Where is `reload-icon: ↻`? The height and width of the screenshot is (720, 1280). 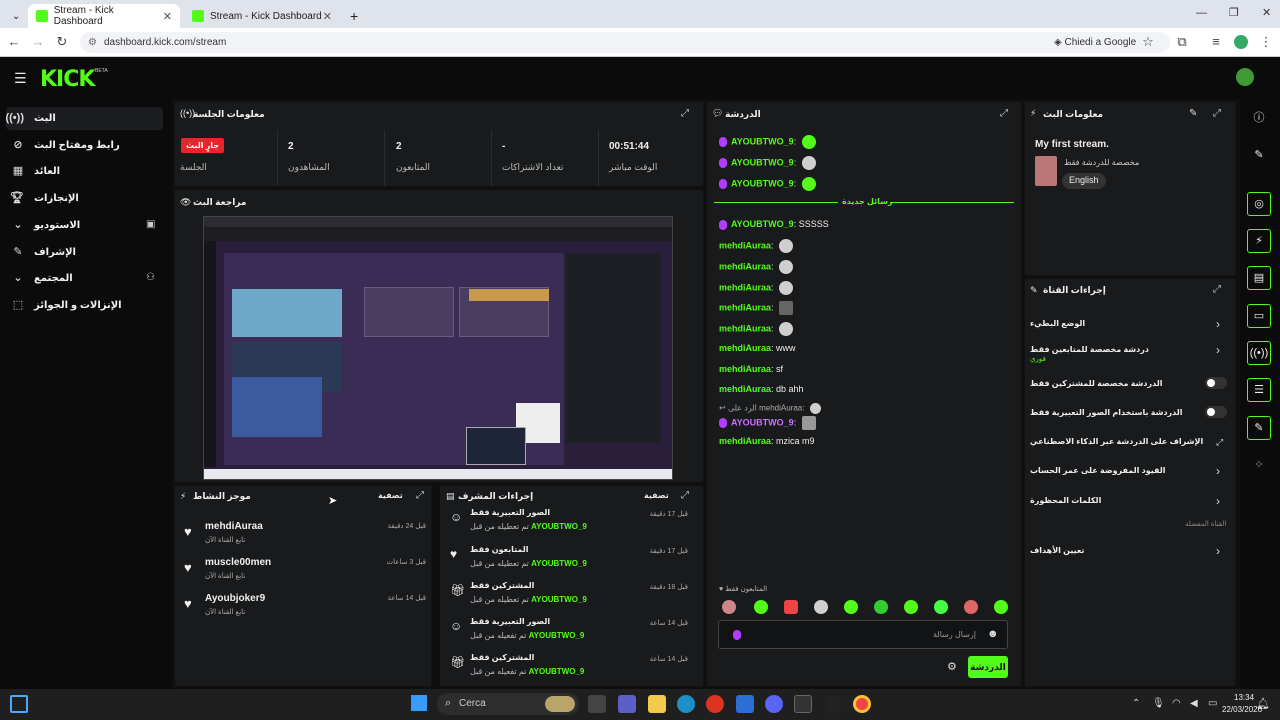
reload-icon: ↻ is located at coordinates (62, 42).